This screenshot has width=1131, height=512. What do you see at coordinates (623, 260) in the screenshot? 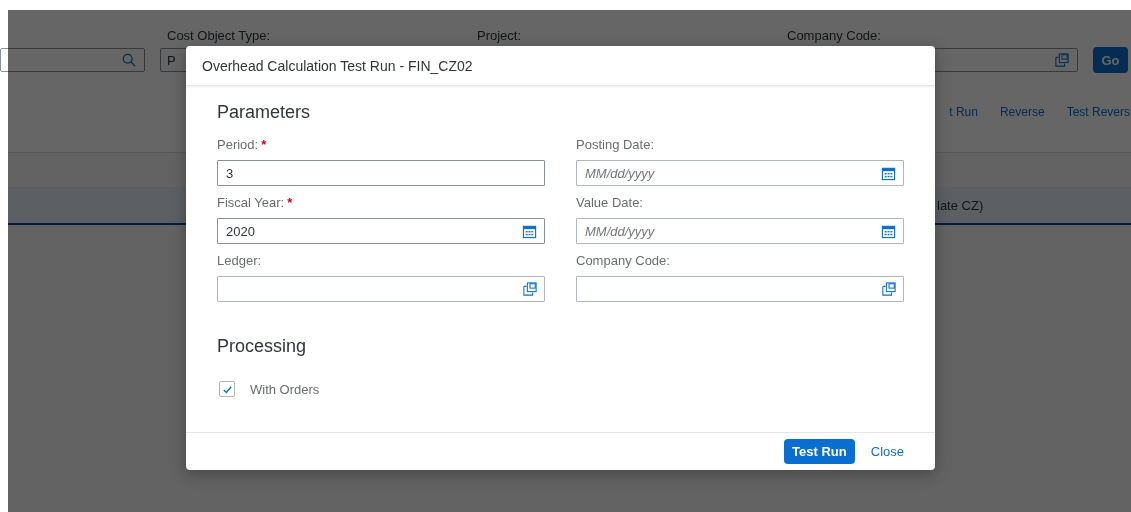
I see `field-label: Company Code:` at bounding box center [623, 260].